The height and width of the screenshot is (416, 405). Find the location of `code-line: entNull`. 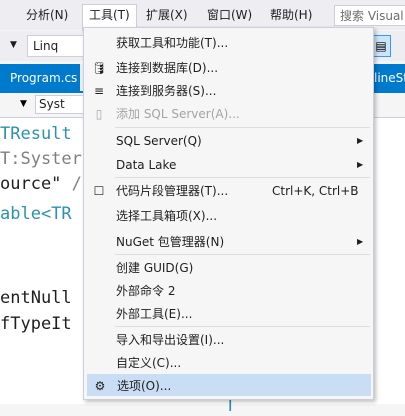

code-line: entNull is located at coordinates (36, 298).